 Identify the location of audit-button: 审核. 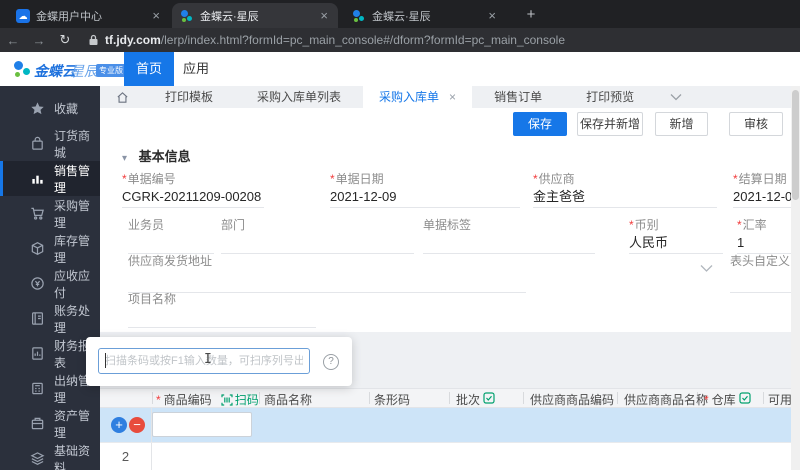
(756, 124).